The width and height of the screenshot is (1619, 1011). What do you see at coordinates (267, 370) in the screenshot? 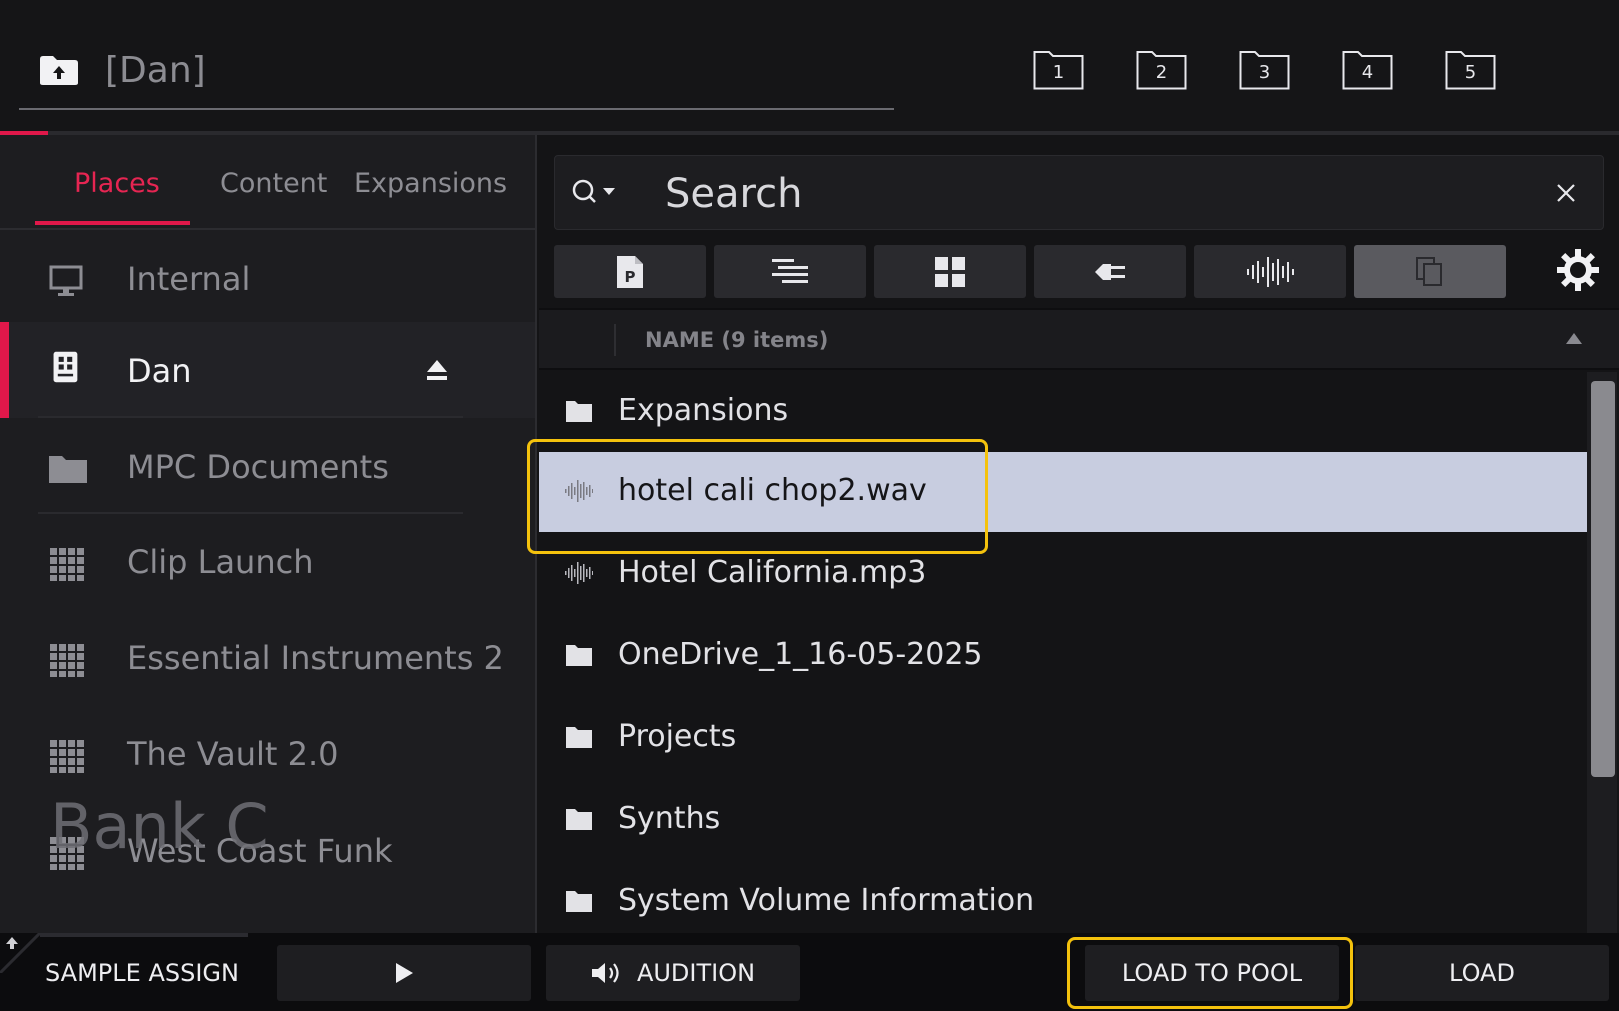
I see `place-dan: Dan` at bounding box center [267, 370].